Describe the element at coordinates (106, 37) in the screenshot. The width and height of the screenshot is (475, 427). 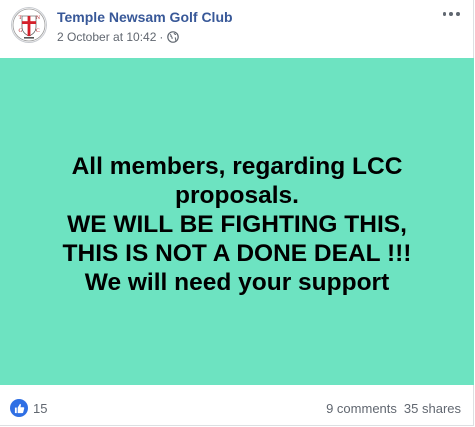
I see `post-timestamp: 2 October at 10:42` at that location.